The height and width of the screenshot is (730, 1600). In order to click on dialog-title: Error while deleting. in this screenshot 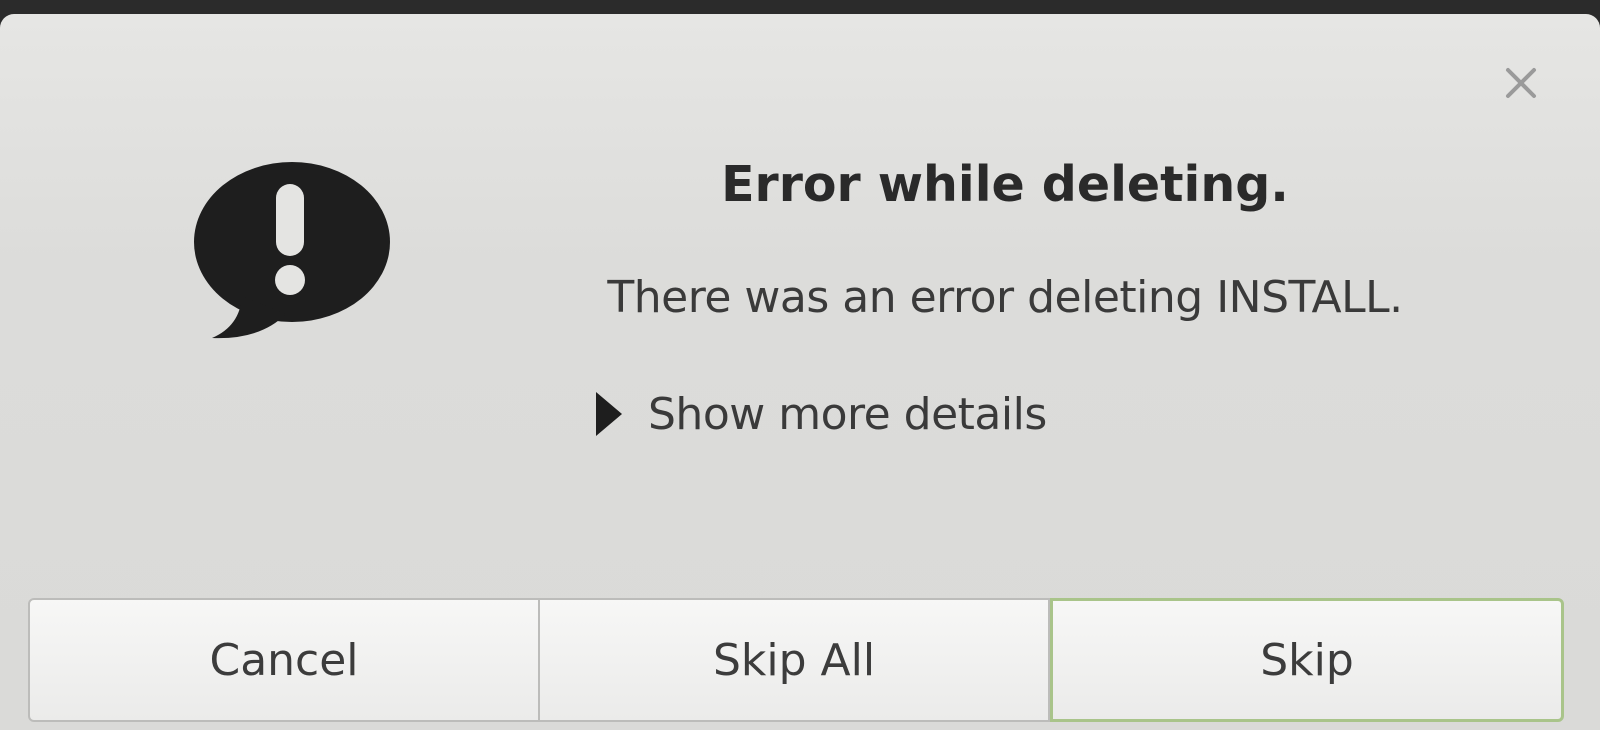, I will do `click(1005, 184)`.